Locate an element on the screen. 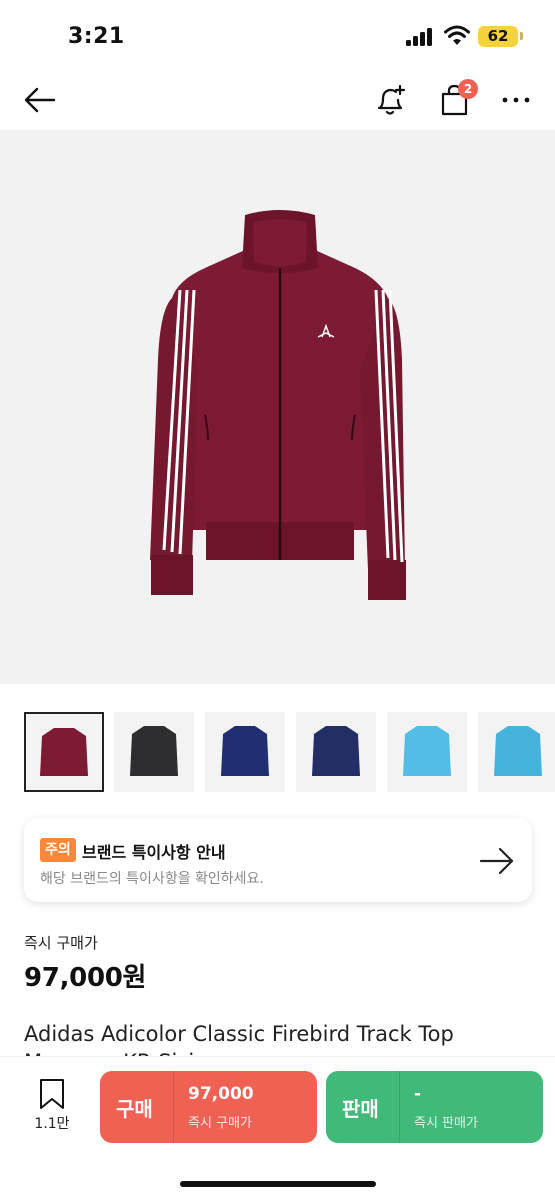  wishlist-button: 1.1만 is located at coordinates (52, 1107).